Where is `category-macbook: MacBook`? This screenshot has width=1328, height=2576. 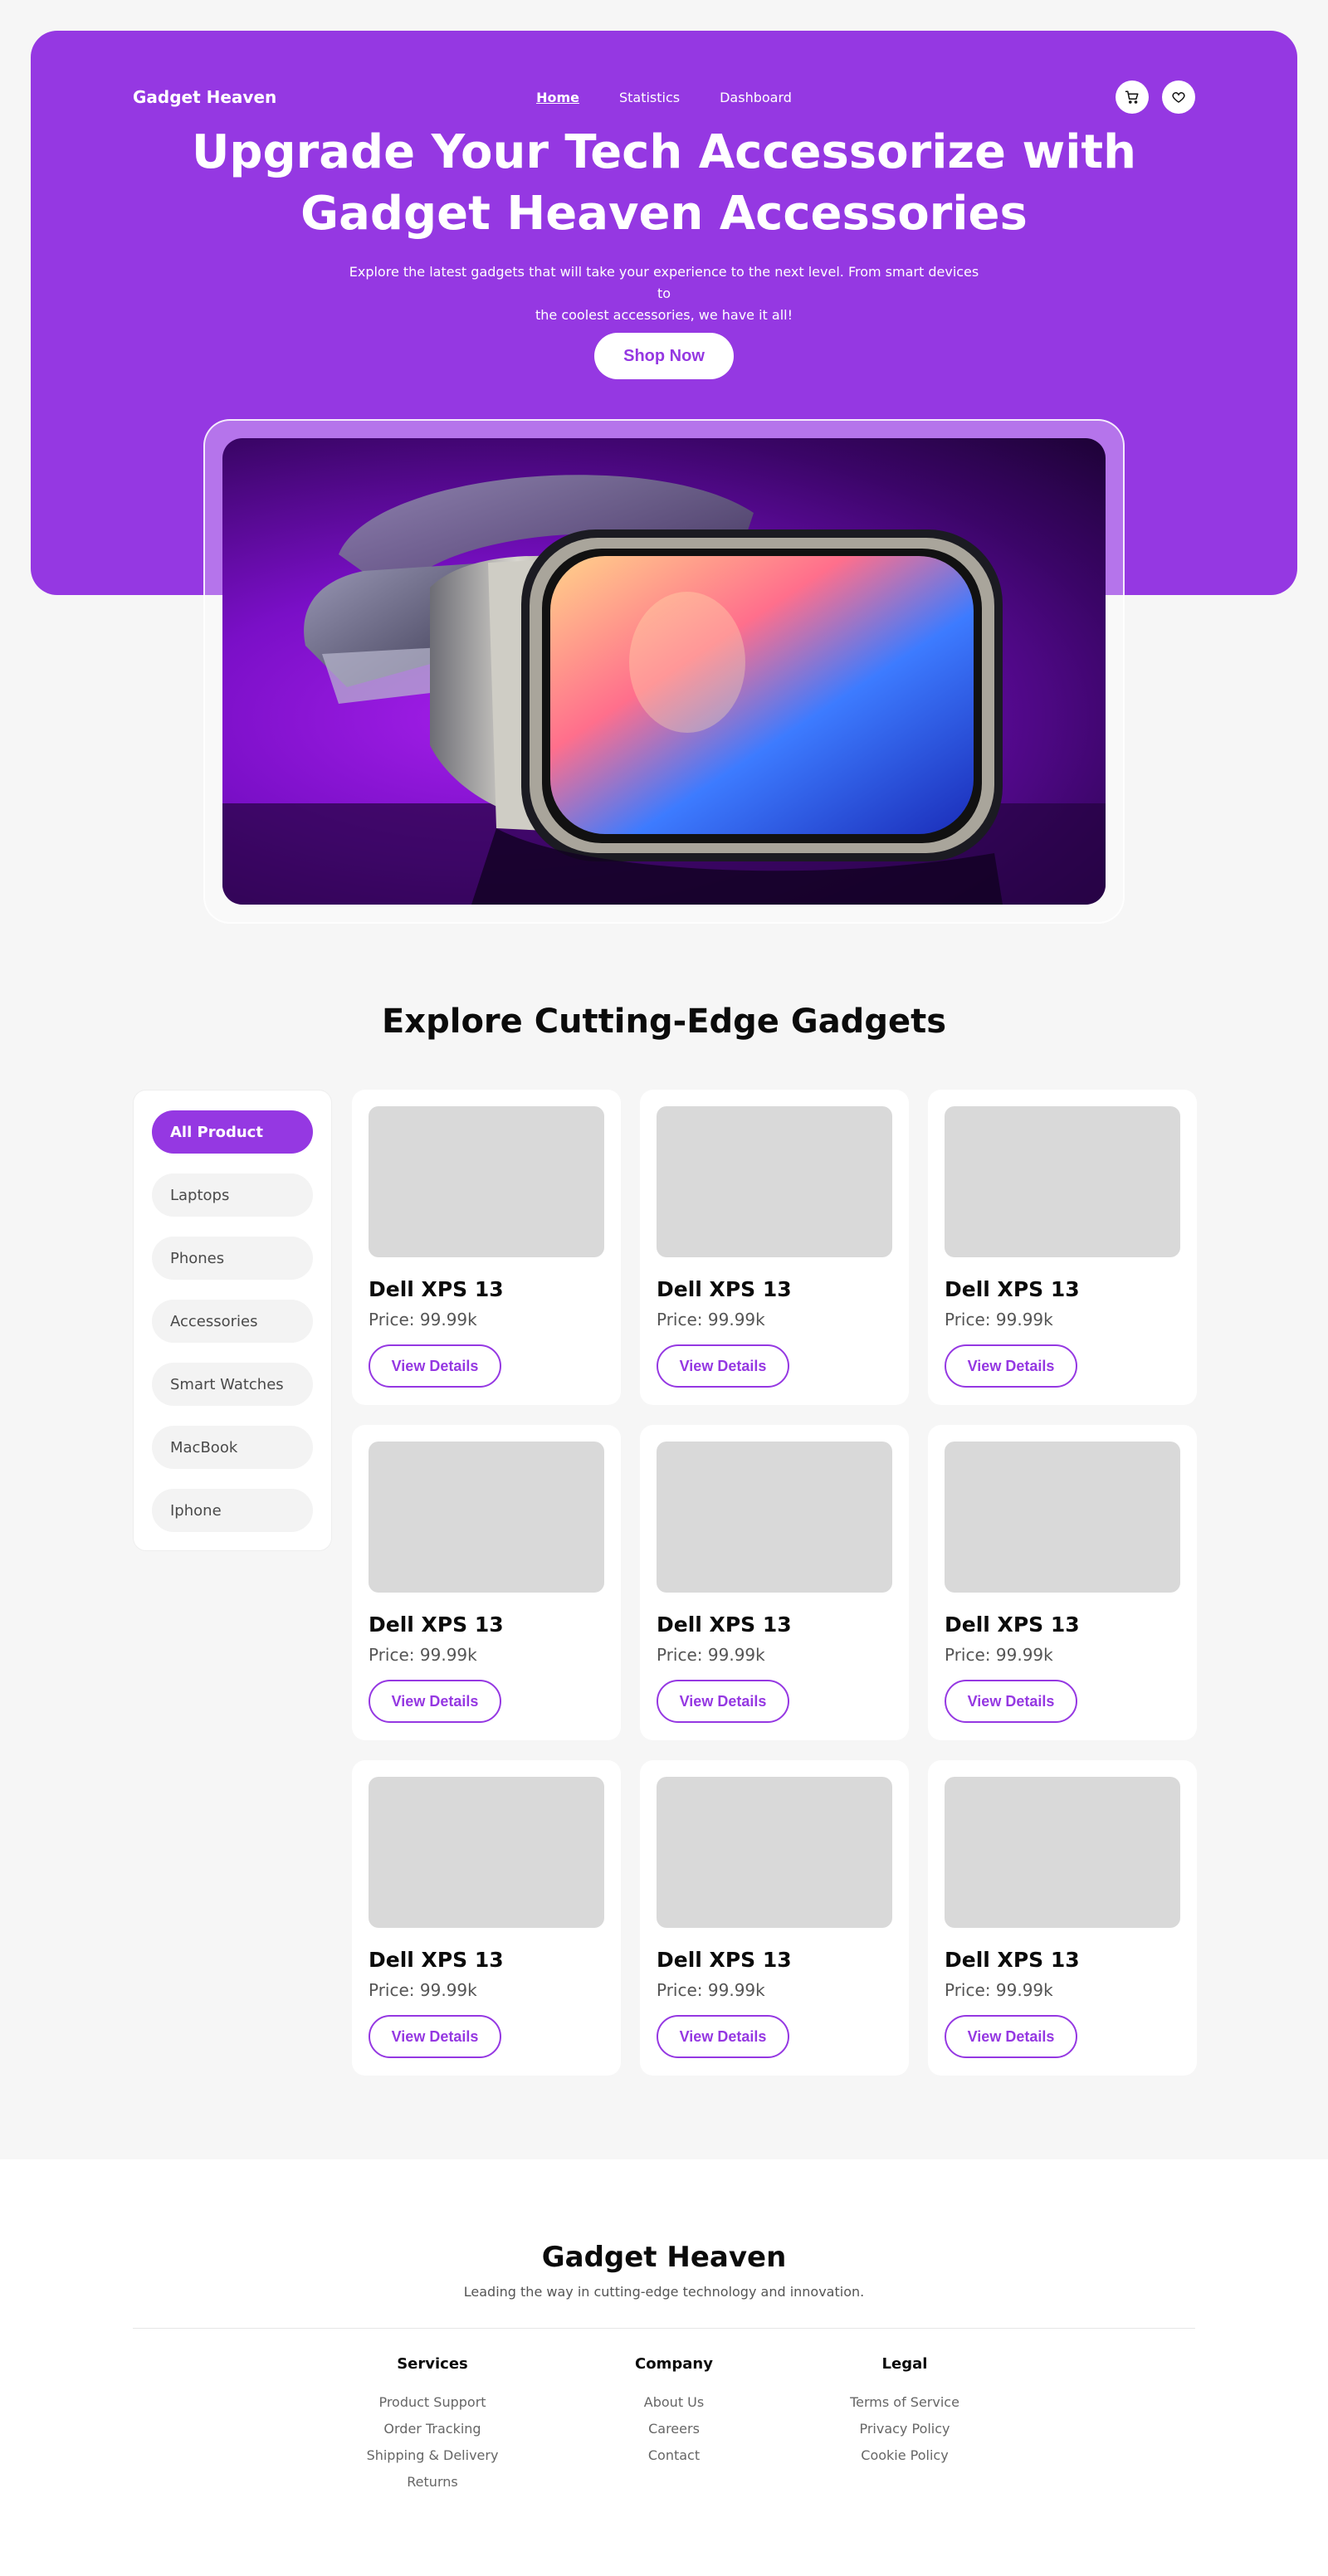 category-macbook: MacBook is located at coordinates (232, 1448).